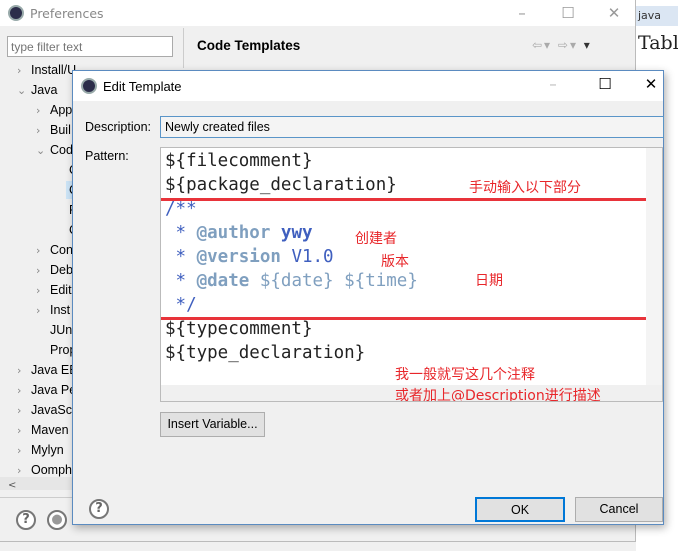 The height and width of the screenshot is (551, 678). I want to click on code-line: ${filecomment}, so click(239, 161).